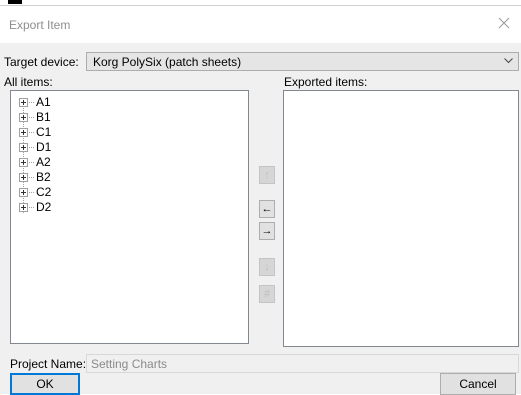 The image size is (521, 395). What do you see at coordinates (43, 162) in the screenshot?
I see `tree-item-label: A2` at bounding box center [43, 162].